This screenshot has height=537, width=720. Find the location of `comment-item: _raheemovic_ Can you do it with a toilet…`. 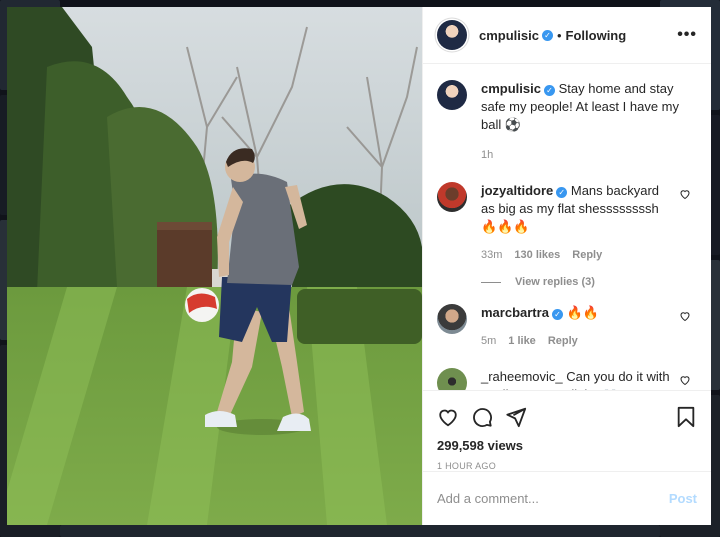

comment-item: _raheemovic_ Can you do it with a toilet… is located at coordinates (566, 379).